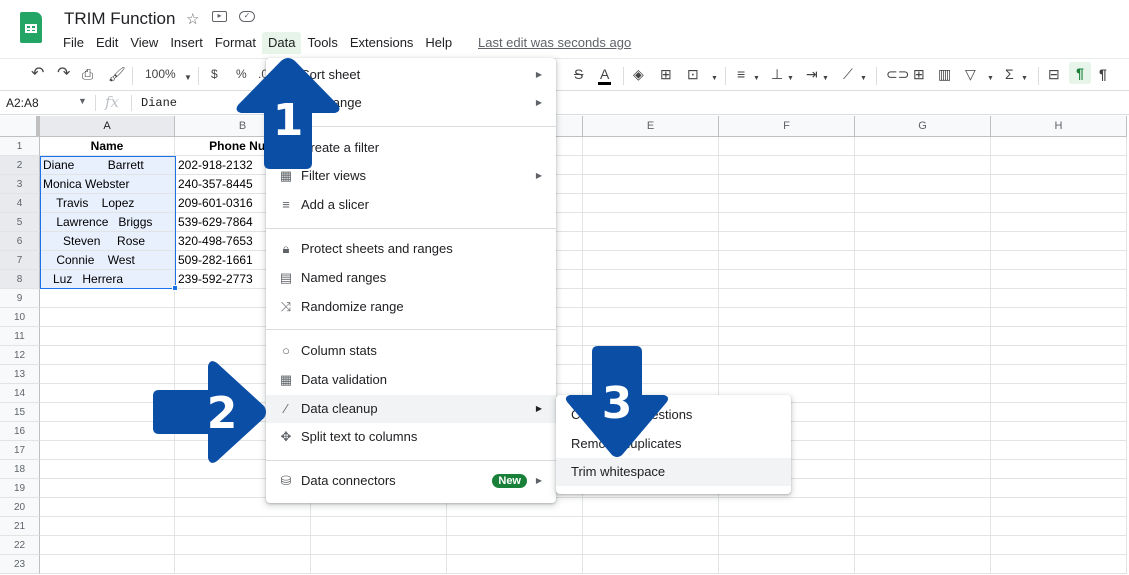  Describe the element at coordinates (411, 409) in the screenshot. I see `data-menu-item: ⁄ Data cleanup ▶` at that location.